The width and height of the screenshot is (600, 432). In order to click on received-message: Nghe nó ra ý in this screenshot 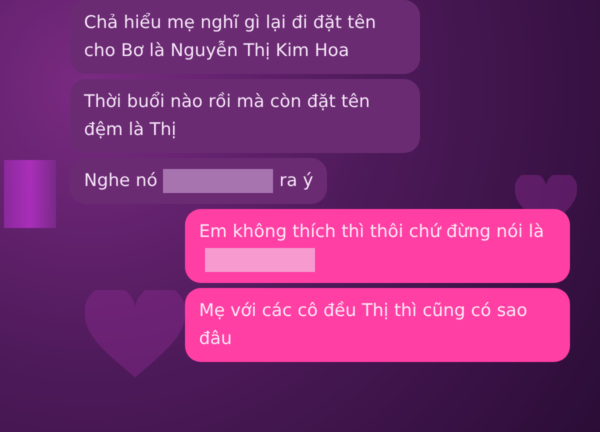, I will do `click(199, 181)`.